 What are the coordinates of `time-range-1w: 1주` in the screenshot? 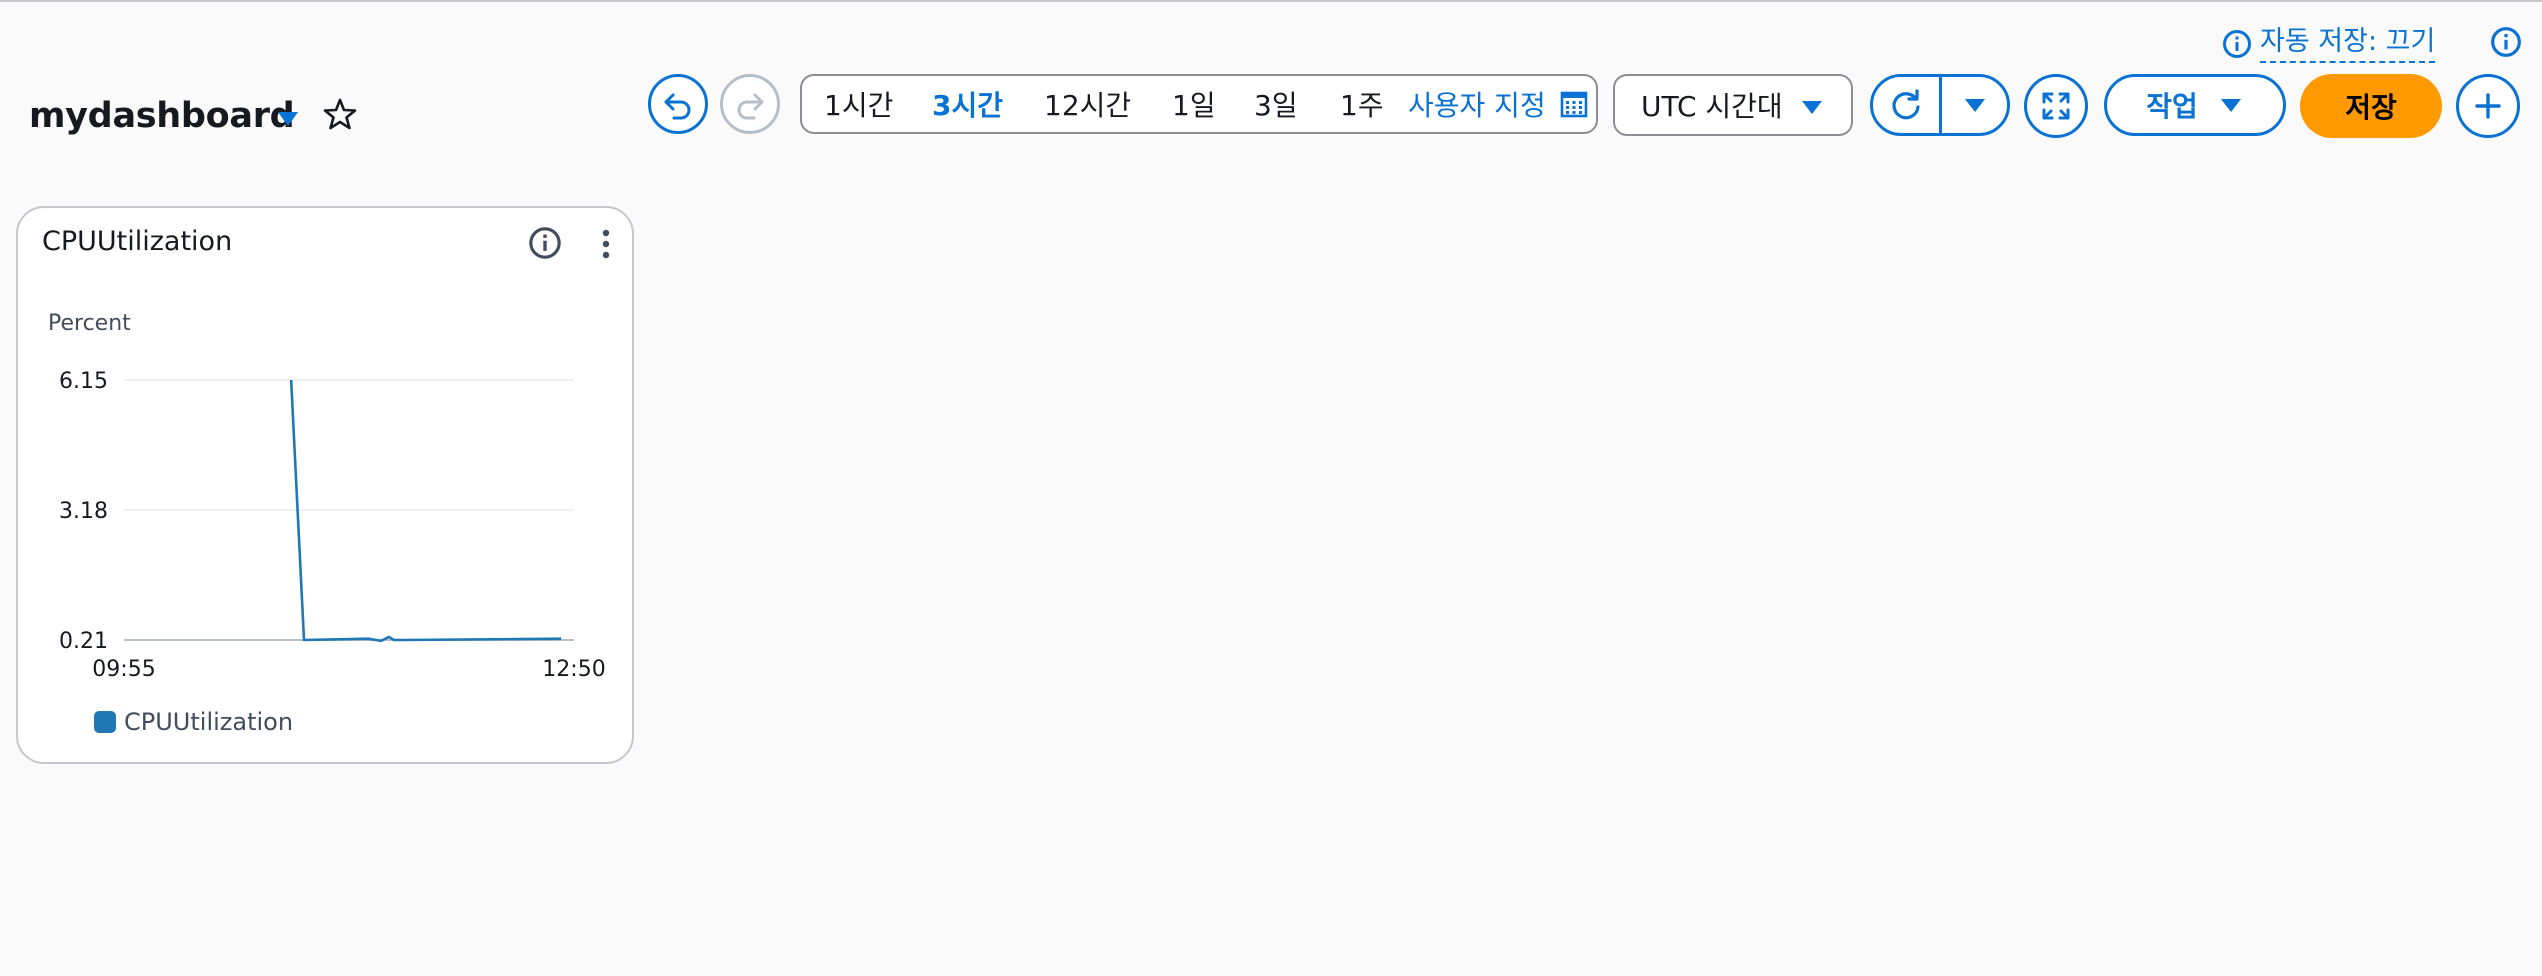 It's located at (1362, 104).